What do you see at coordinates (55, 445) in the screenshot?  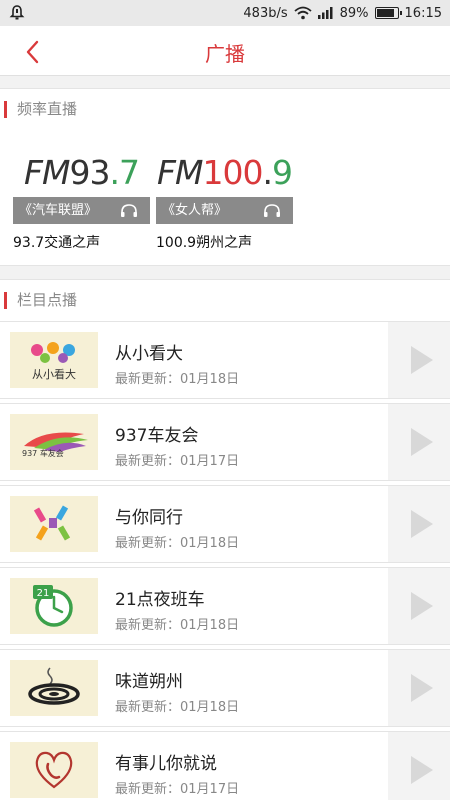 I see `car-club-logo-icon: 937 车友会` at bounding box center [55, 445].